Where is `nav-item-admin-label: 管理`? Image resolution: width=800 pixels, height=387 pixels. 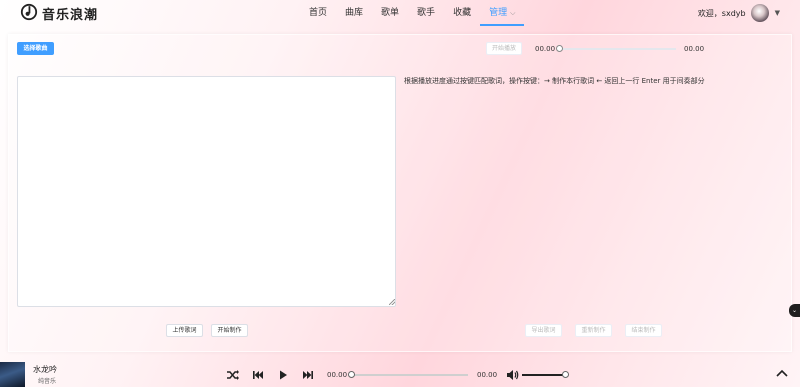 nav-item-admin-label: 管理 is located at coordinates (498, 13).